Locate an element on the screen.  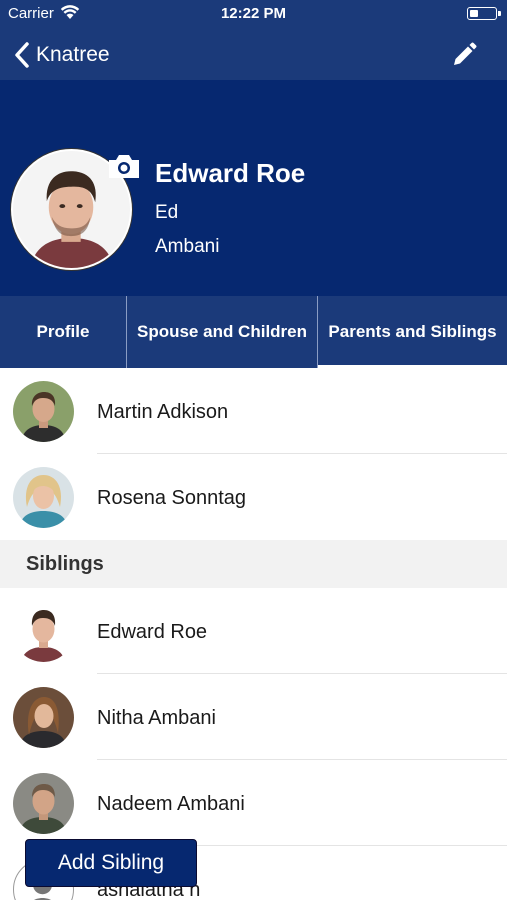
relative-name: Martin Adkison is located at coordinates (163, 412).